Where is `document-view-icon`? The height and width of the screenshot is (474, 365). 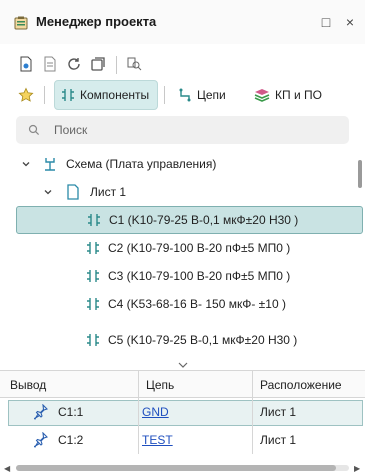
document-view-icon is located at coordinates (26, 64).